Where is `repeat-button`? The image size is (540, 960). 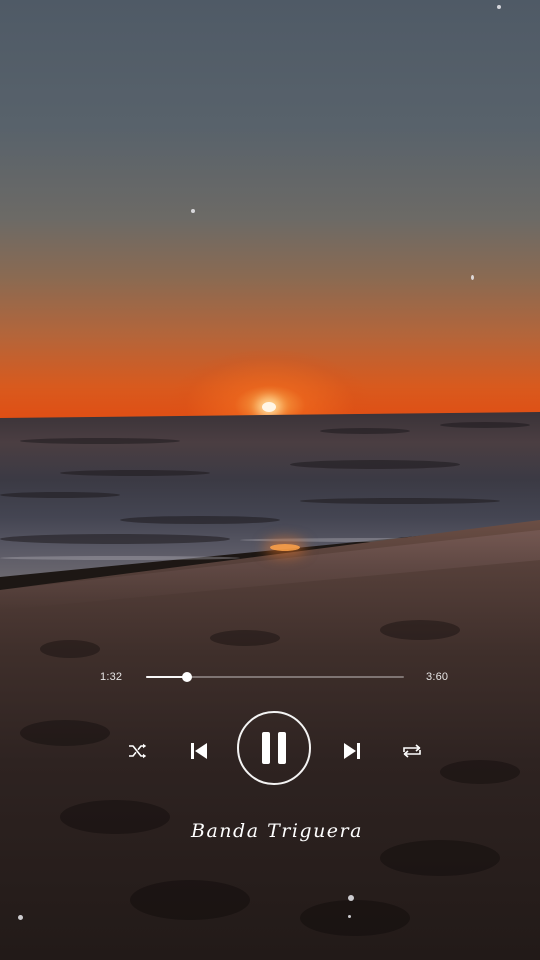
repeat-button is located at coordinates (412, 751).